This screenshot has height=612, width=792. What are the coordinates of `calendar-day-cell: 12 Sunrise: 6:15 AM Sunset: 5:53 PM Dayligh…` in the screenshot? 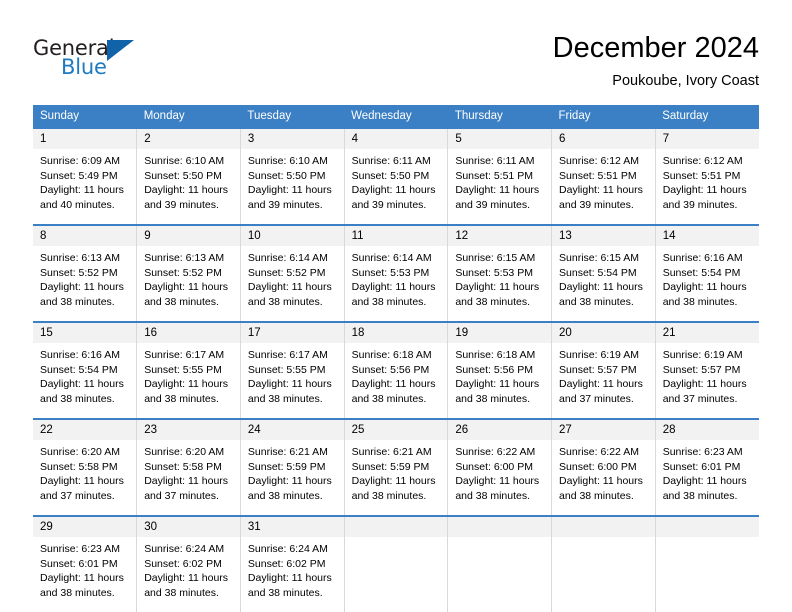 It's located at (500, 273).